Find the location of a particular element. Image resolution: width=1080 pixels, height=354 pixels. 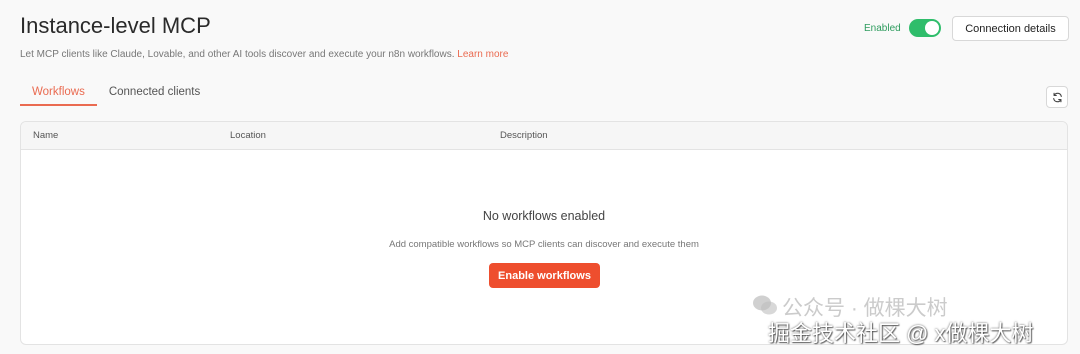

refresh-button is located at coordinates (1057, 97).